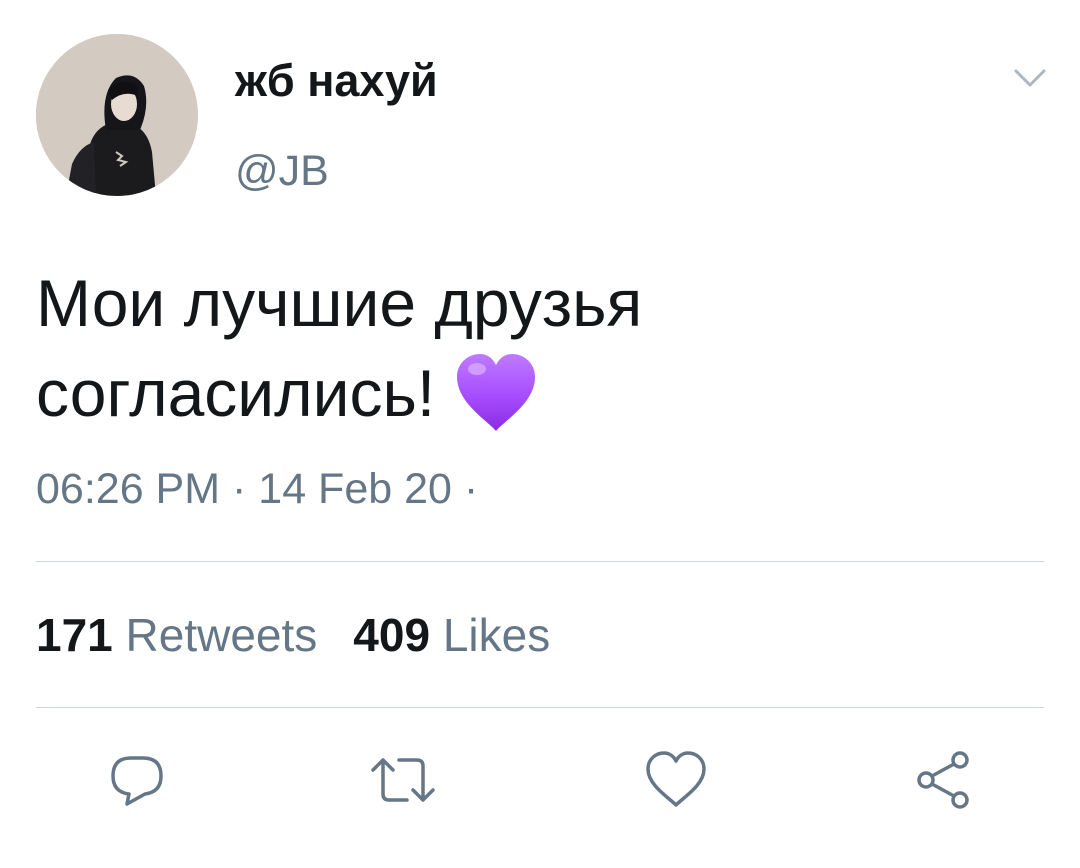  Describe the element at coordinates (221, 635) in the screenshot. I see `retweets-label: Retweets` at that location.